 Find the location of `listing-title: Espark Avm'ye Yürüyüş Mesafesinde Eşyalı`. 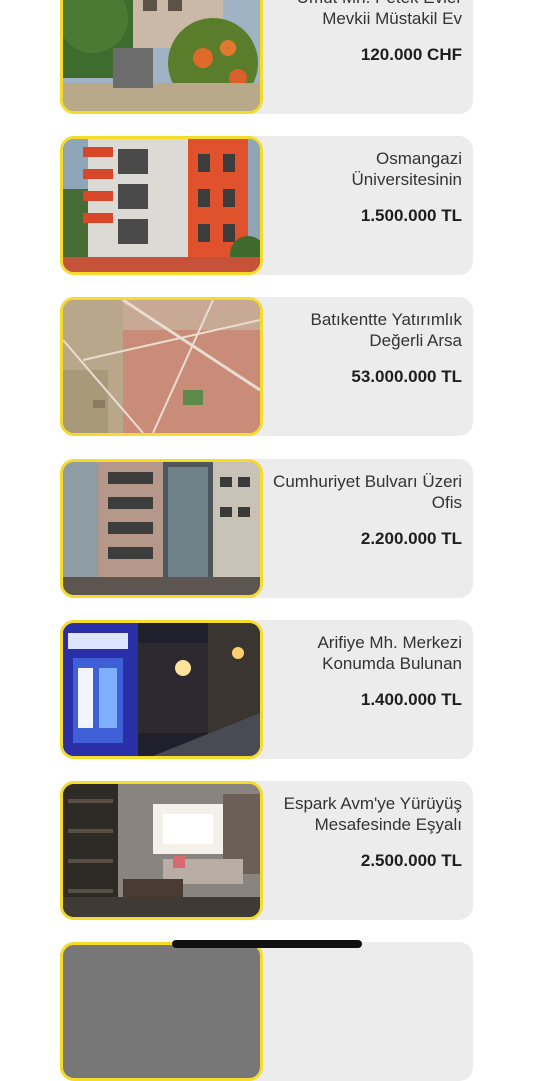

listing-title: Espark Avm'ye Yürüyüş Mesafesinde Eşyalı is located at coordinates (372, 814).